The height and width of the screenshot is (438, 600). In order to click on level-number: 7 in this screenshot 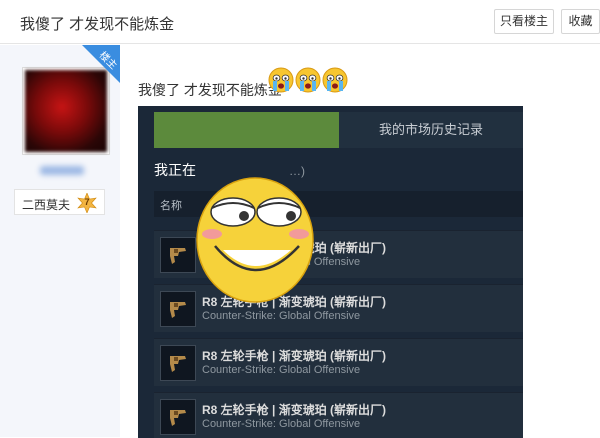, I will do `click(87, 202)`.